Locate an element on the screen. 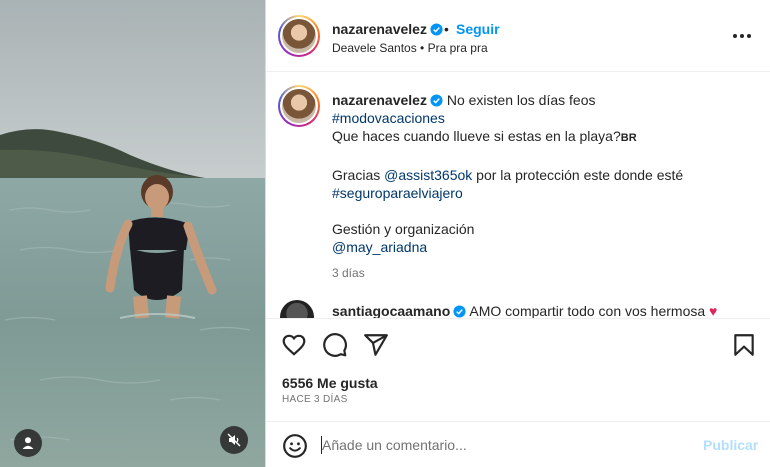 The image size is (770, 467). brazil-flag-emoji: BR is located at coordinates (628, 138).